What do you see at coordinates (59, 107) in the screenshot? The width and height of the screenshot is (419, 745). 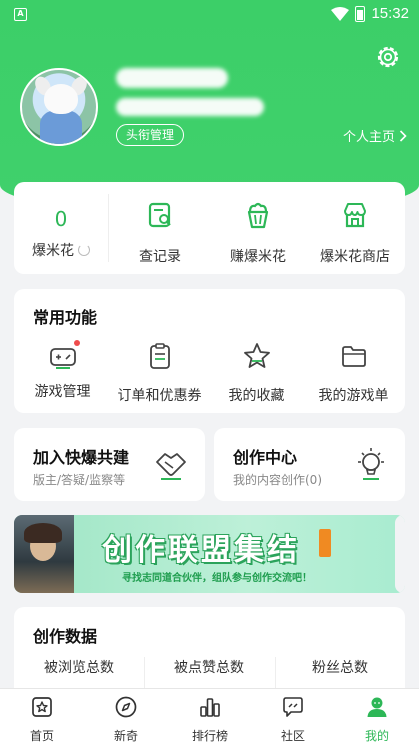 I see `avatar` at bounding box center [59, 107].